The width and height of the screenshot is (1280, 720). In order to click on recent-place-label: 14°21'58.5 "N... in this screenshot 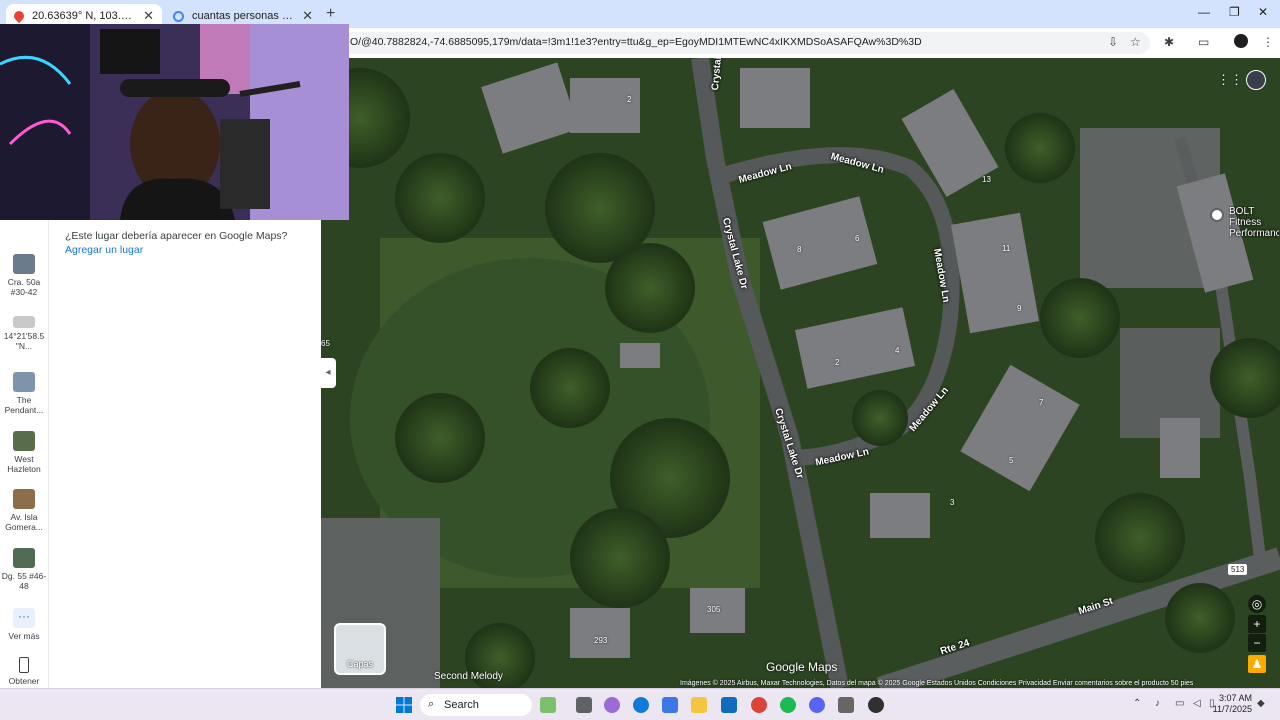, I will do `click(24, 341)`.